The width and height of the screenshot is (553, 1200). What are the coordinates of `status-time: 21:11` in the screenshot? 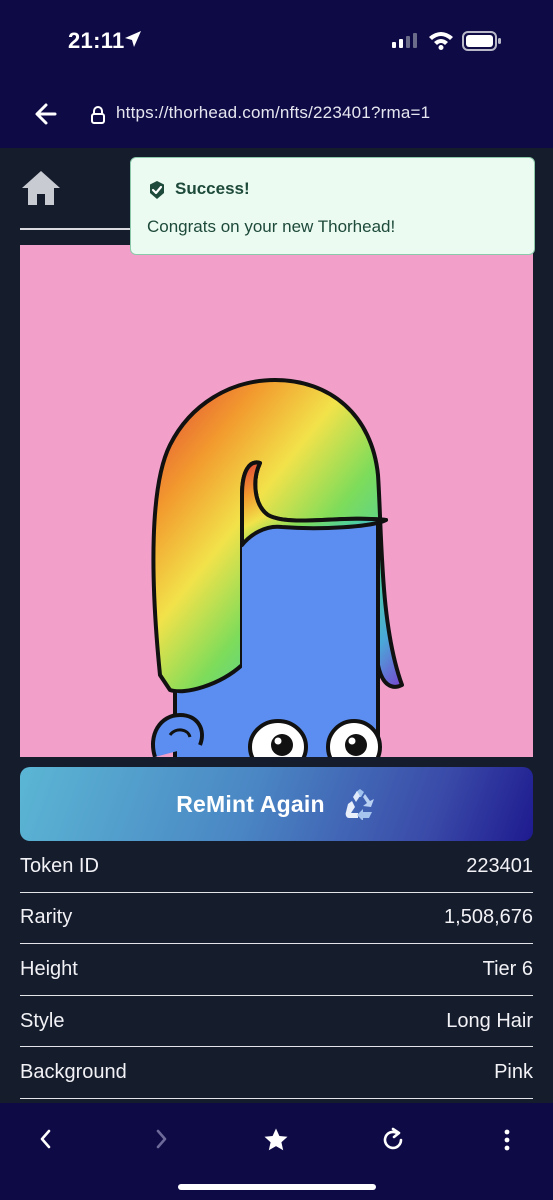 It's located at (96, 40).